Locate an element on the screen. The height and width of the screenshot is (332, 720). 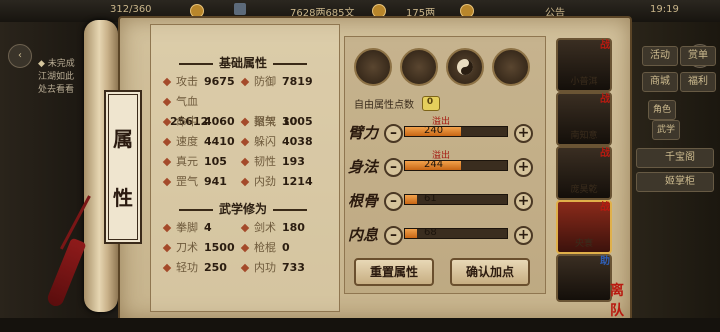
stat-row: 轻功 250 内功 733 is located at coordinates (248, 268).